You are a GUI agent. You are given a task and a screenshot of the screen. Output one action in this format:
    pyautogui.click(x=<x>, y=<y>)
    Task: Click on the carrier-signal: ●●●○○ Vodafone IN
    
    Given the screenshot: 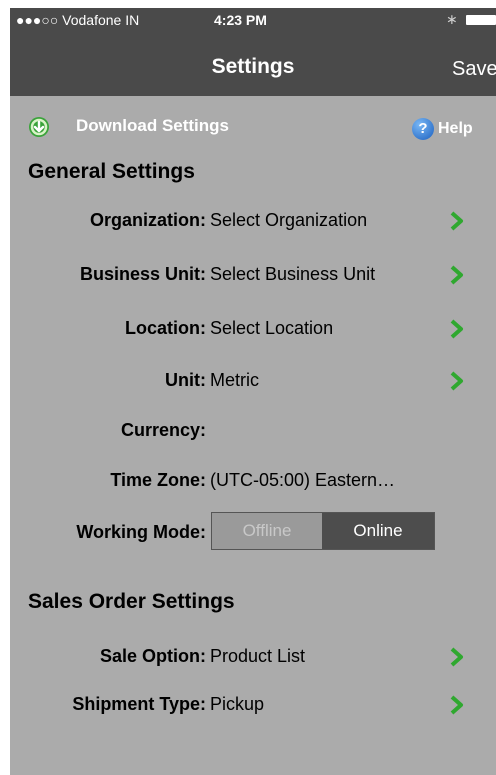 What is the action you would take?
    pyautogui.click(x=78, y=20)
    